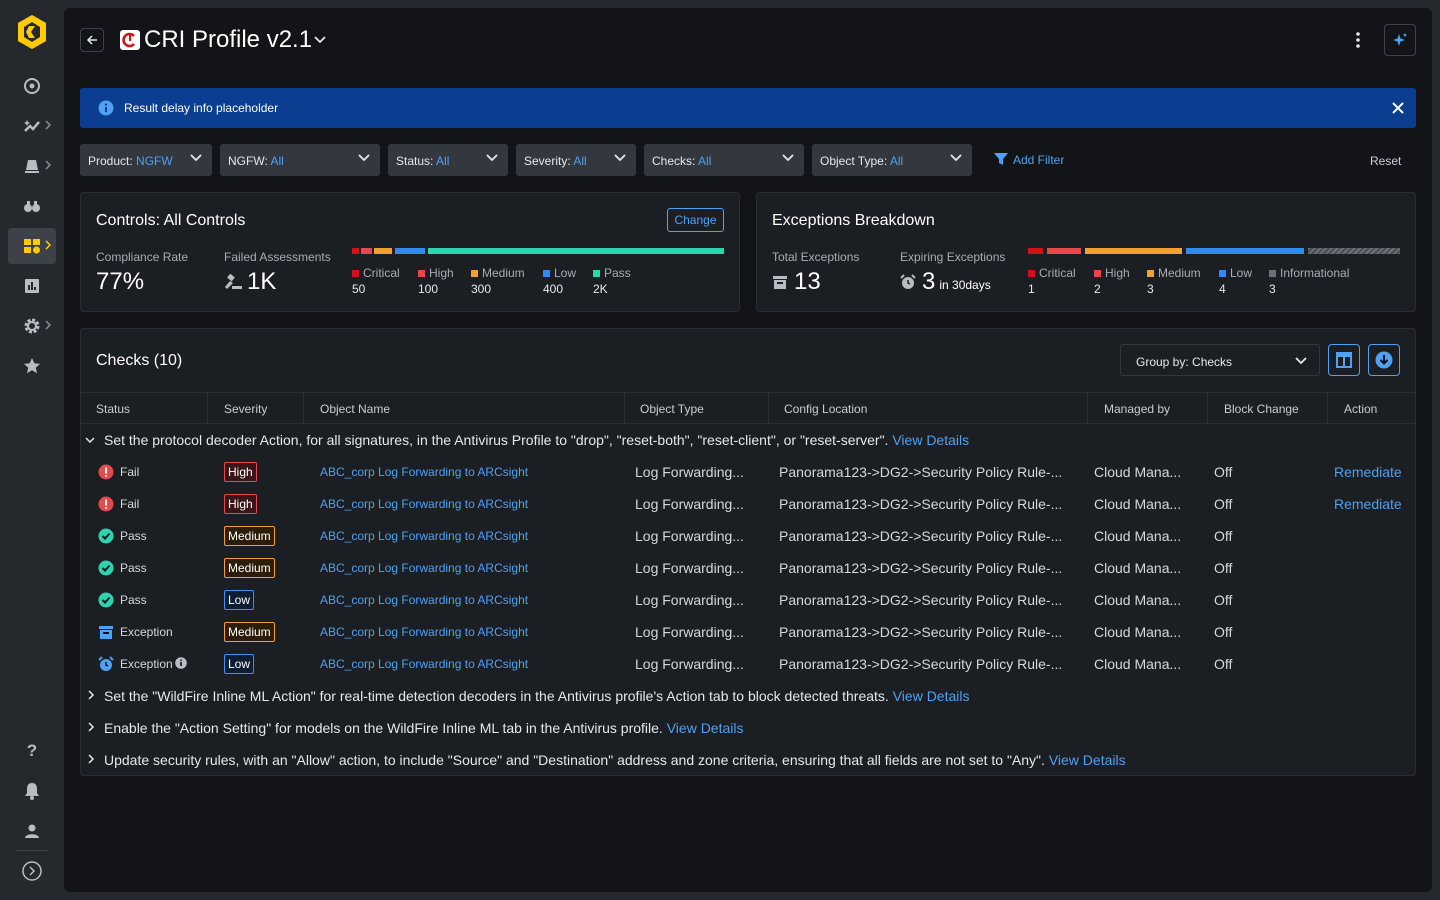 The height and width of the screenshot is (900, 1440). I want to click on column-header-config-location: Config Location, so click(825, 409).